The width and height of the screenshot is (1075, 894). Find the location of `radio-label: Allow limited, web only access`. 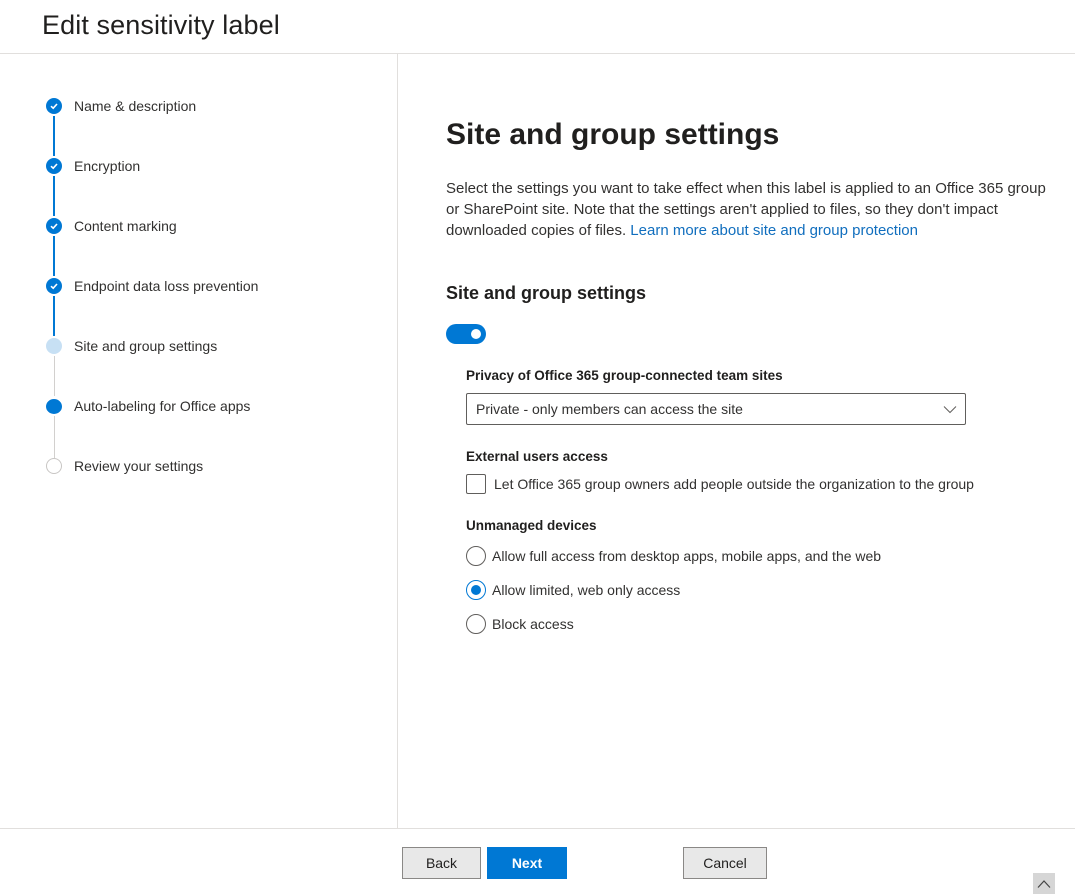

radio-label: Allow limited, web only access is located at coordinates (586, 590).